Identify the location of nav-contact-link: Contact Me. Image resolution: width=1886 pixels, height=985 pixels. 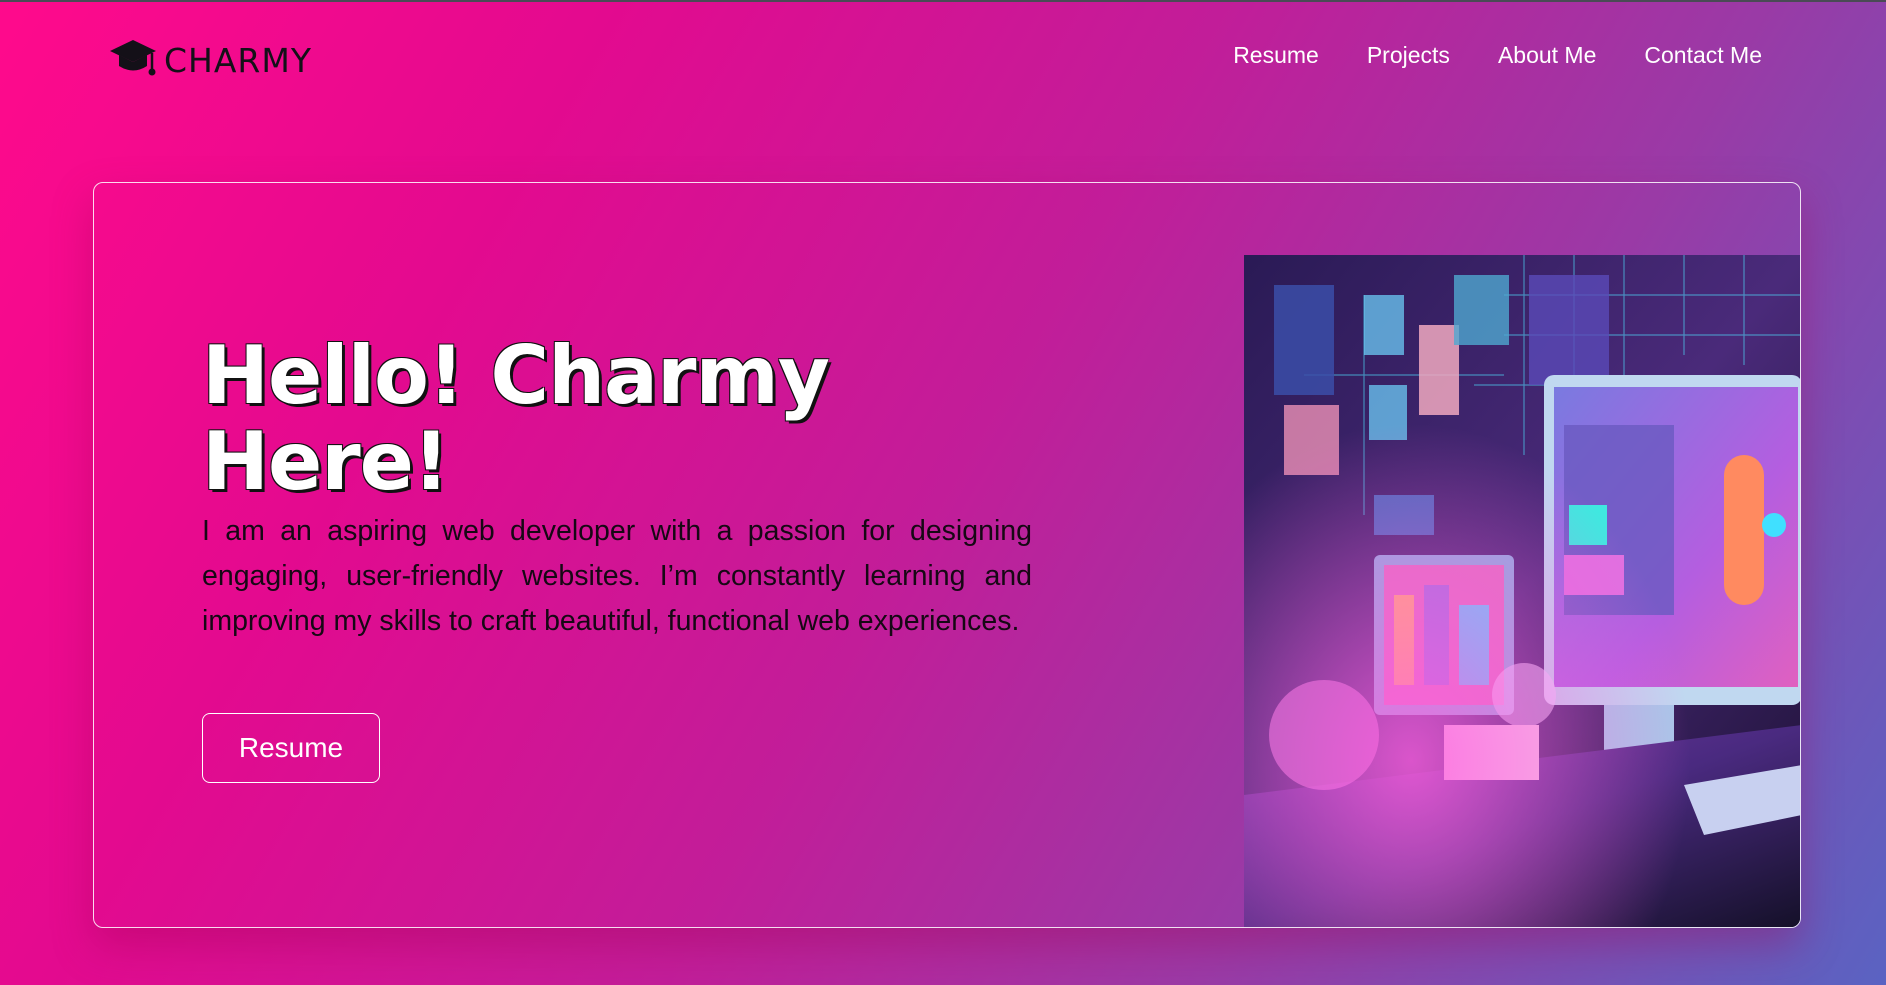
(1703, 55).